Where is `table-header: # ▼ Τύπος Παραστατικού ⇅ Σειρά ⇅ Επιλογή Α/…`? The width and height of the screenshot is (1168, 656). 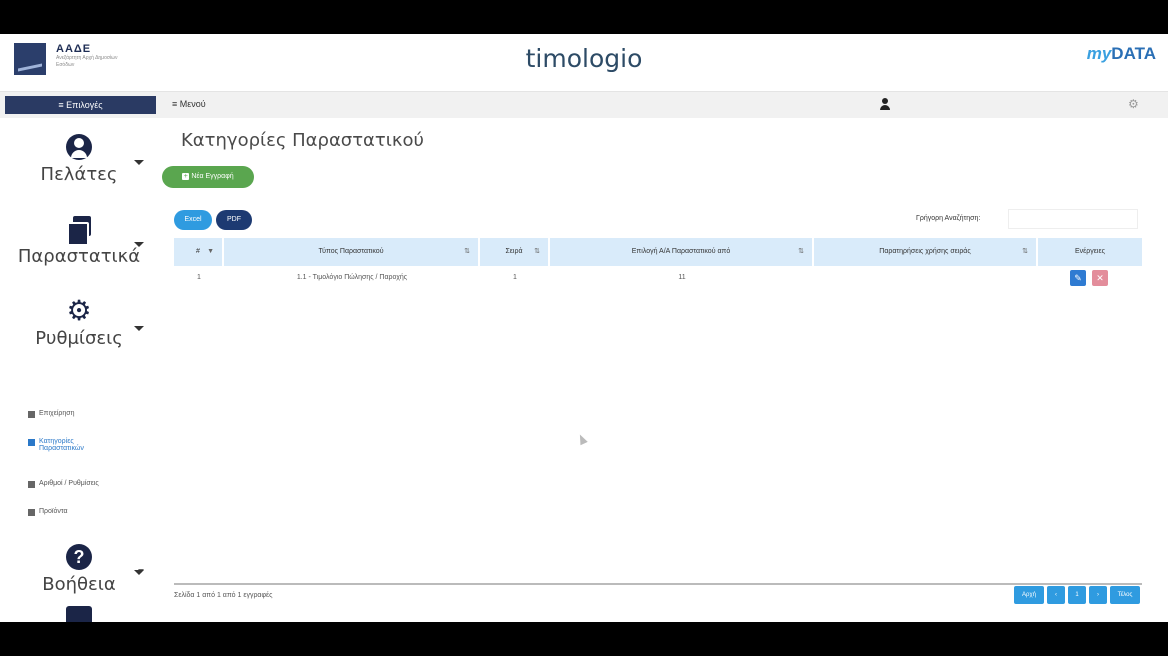
table-header: # ▼ Τύπος Παραστατικού ⇅ Σειρά ⇅ Επιλογή Α/… is located at coordinates (658, 252).